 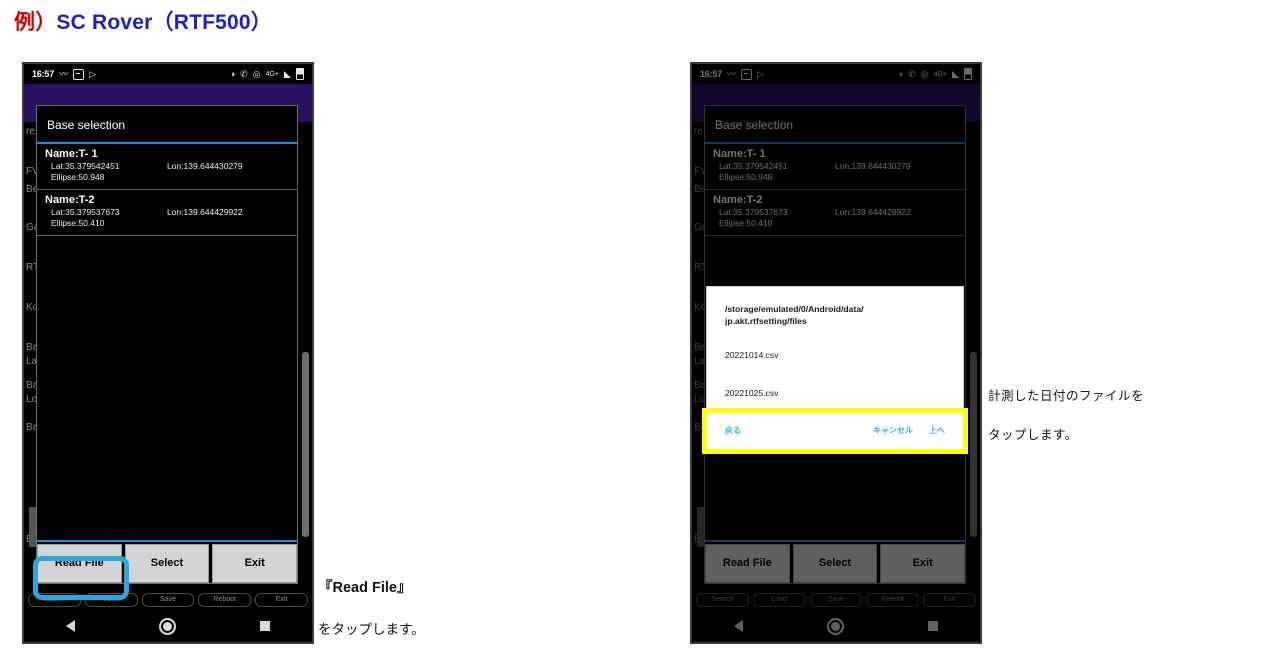 I want to click on caption-right-line2: タップします。, so click(x=1033, y=435).